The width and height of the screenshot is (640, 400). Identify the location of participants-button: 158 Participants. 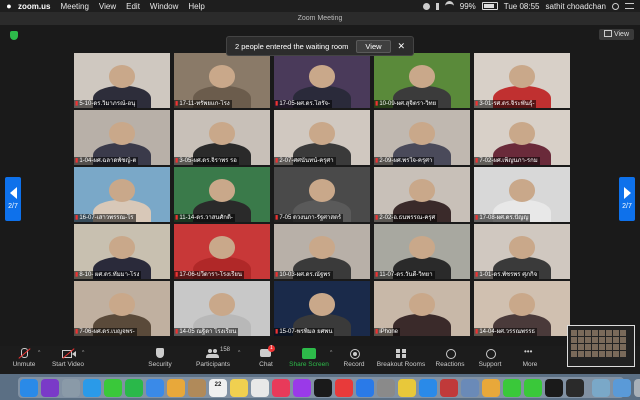
(213, 357).